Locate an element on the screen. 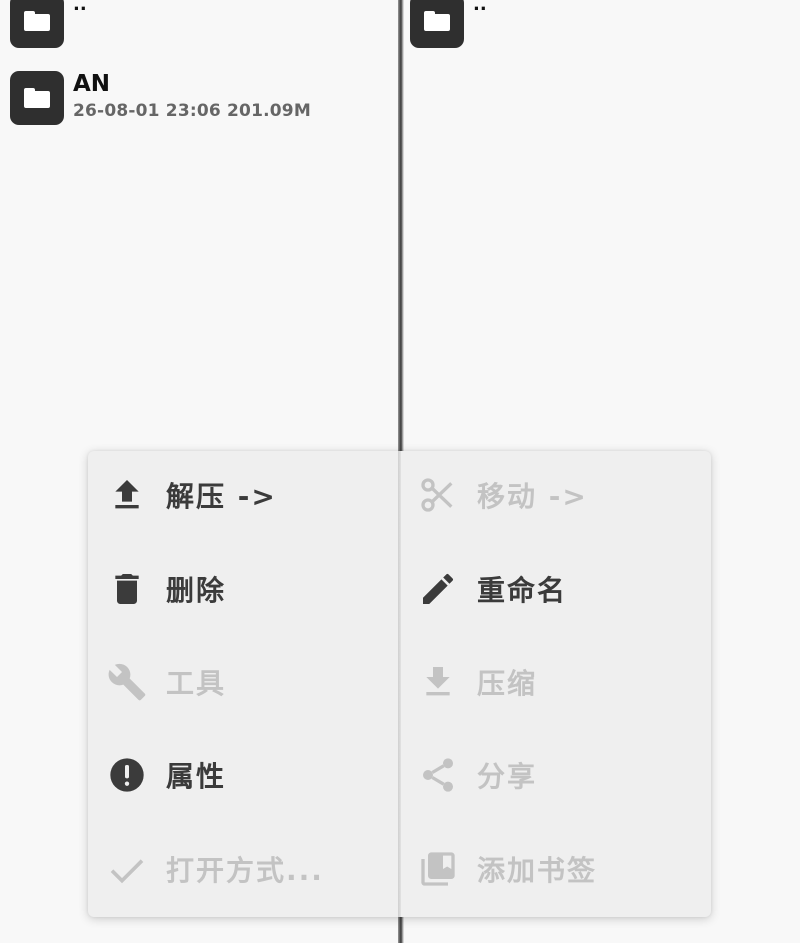  menu-item-move: 移动 -> is located at coordinates (562, 495).